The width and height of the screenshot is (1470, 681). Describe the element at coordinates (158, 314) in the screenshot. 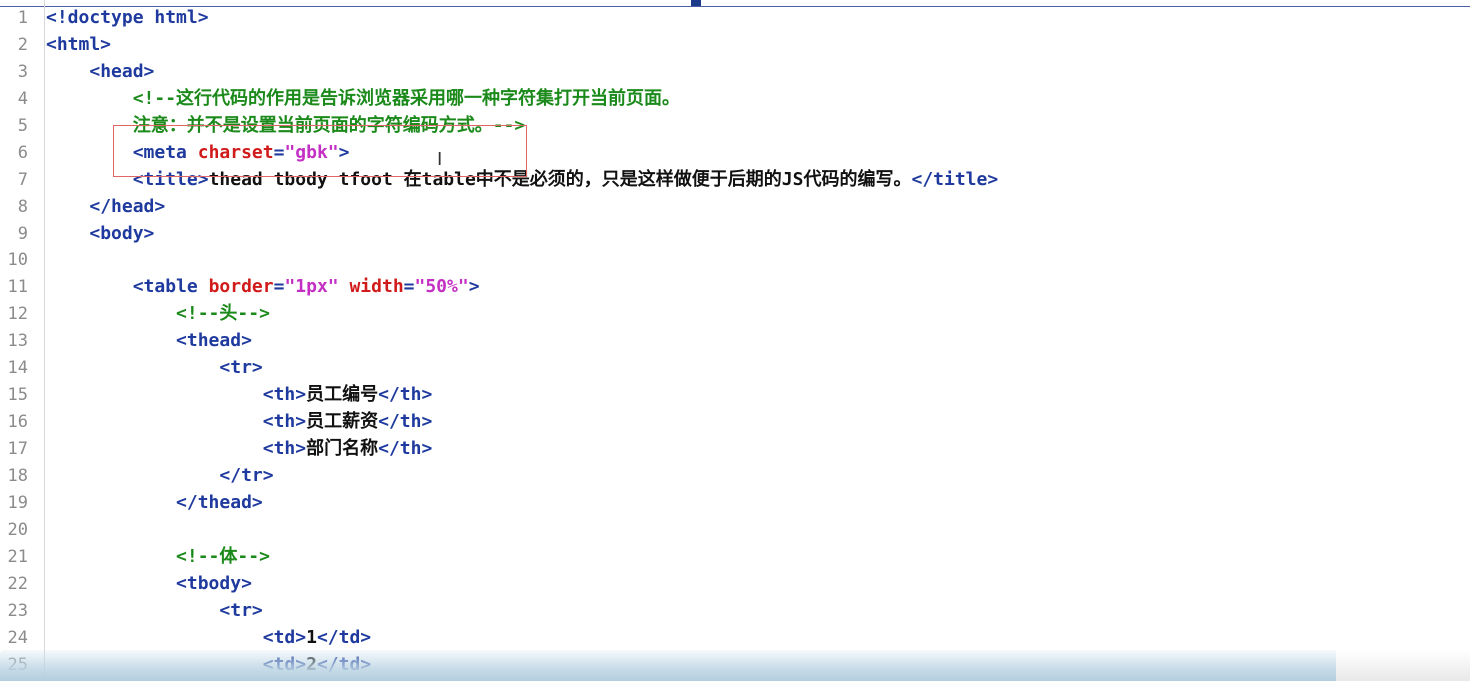

I see `code-content: <!--头-->` at that location.